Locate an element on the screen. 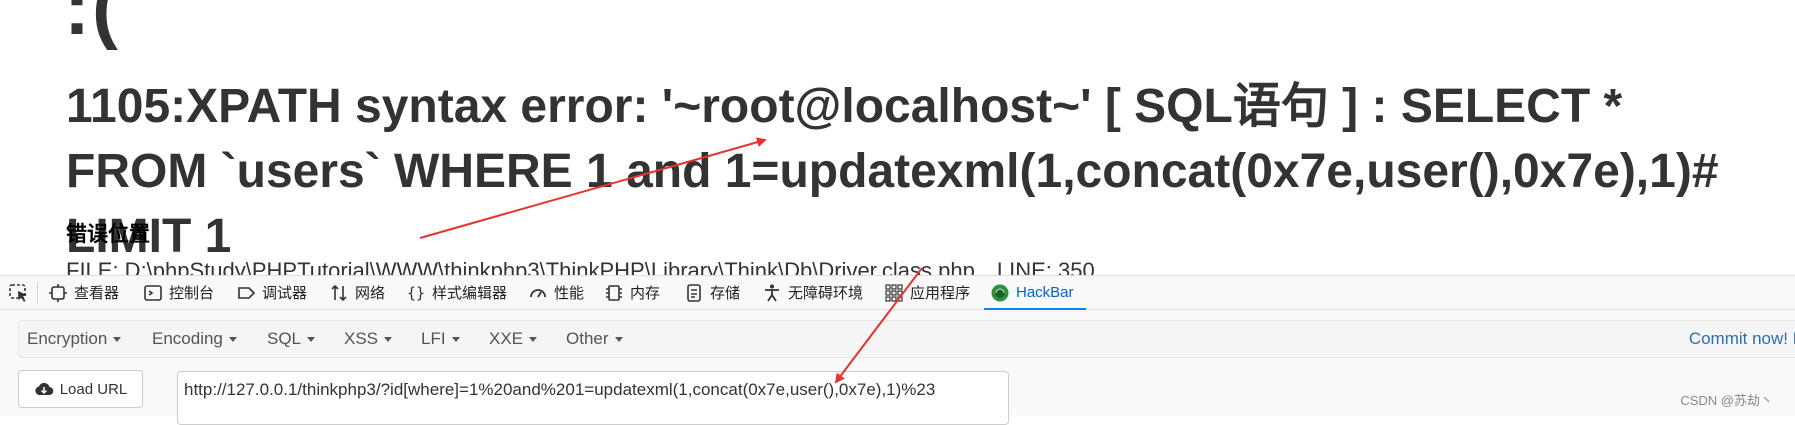 The width and height of the screenshot is (1795, 425). load-url-button: Load URL is located at coordinates (80, 389).